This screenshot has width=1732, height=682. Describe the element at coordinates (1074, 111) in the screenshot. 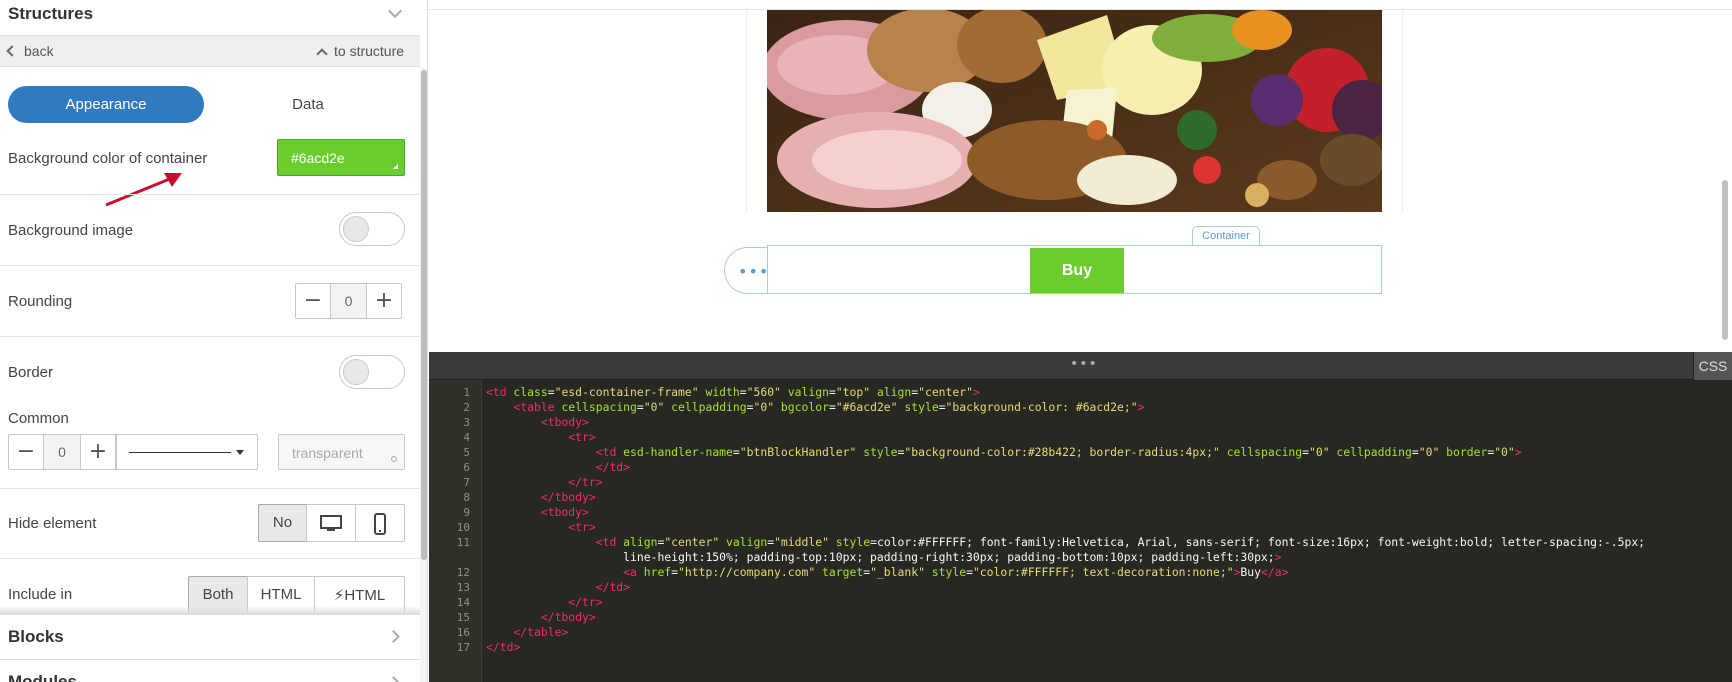

I see `food-image` at that location.